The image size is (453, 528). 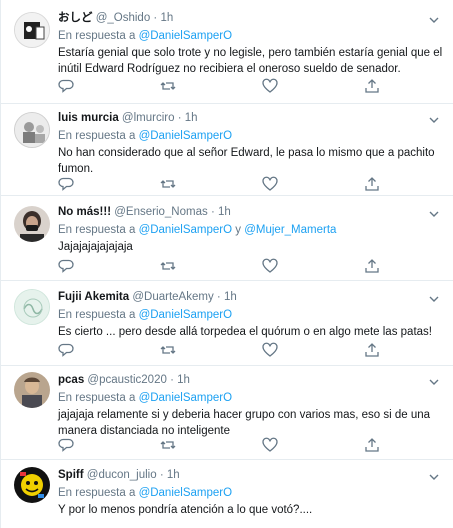 I want to click on display-name: pcas, so click(x=71, y=380).